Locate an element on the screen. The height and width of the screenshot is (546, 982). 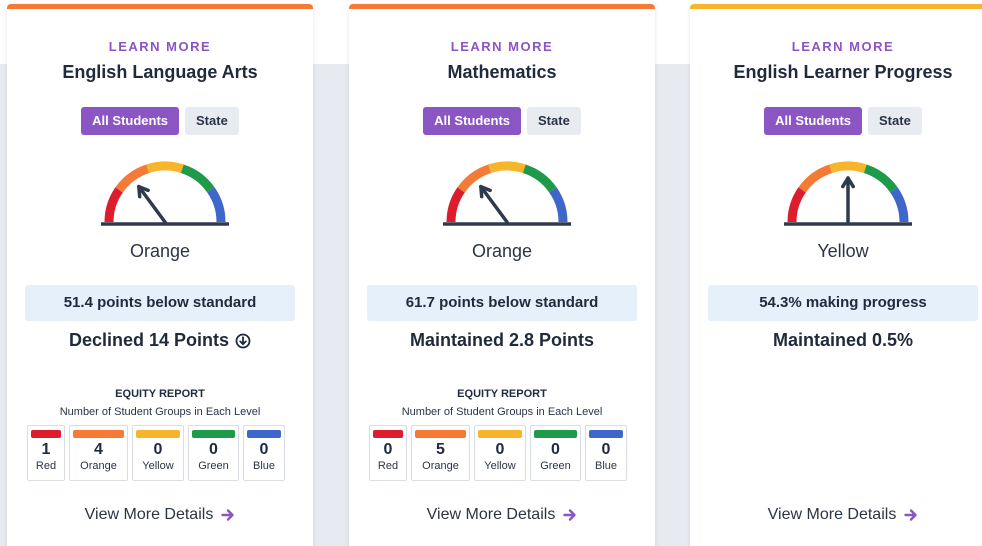
change-text: Declined 14 Points is located at coordinates (160, 340).